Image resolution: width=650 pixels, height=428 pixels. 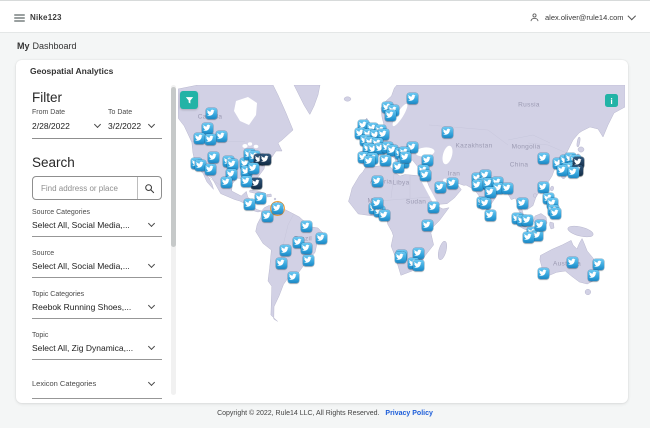 What do you see at coordinates (19, 18) in the screenshot?
I see `menu-icon` at bounding box center [19, 18].